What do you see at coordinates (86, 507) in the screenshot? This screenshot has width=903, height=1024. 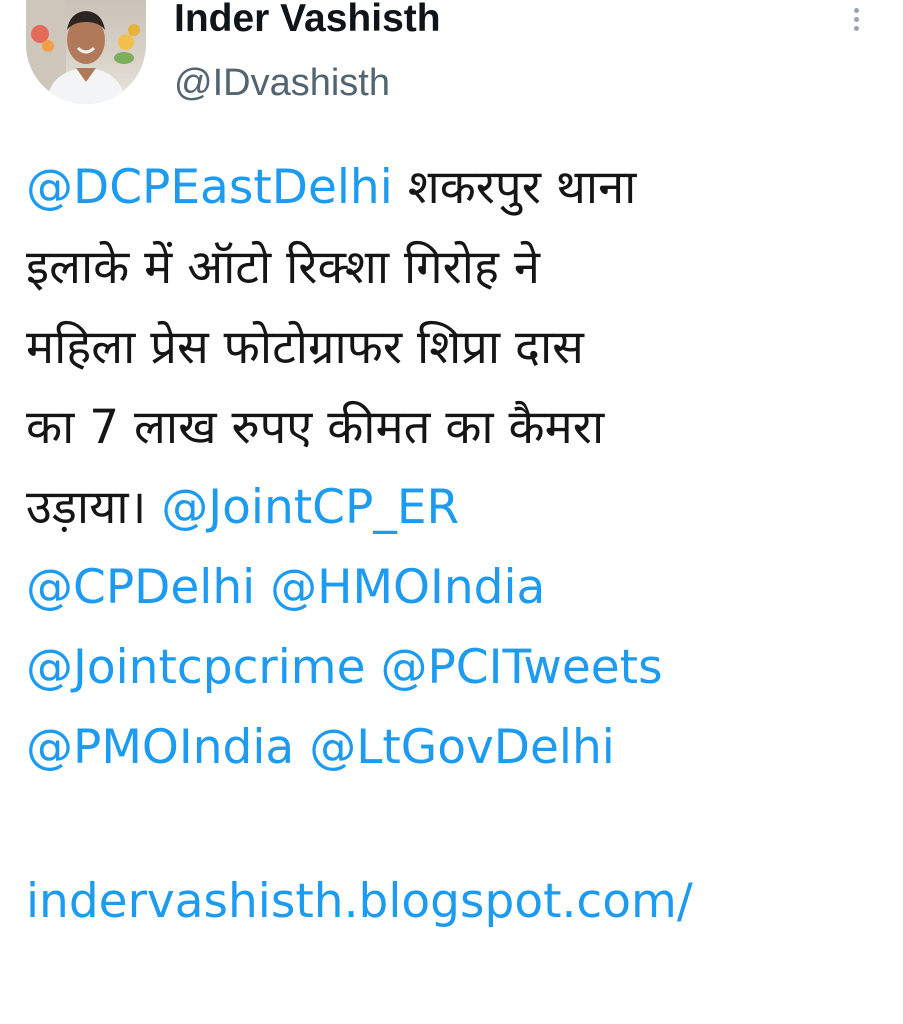 I see `tweet-text: उड़ाया।` at bounding box center [86, 507].